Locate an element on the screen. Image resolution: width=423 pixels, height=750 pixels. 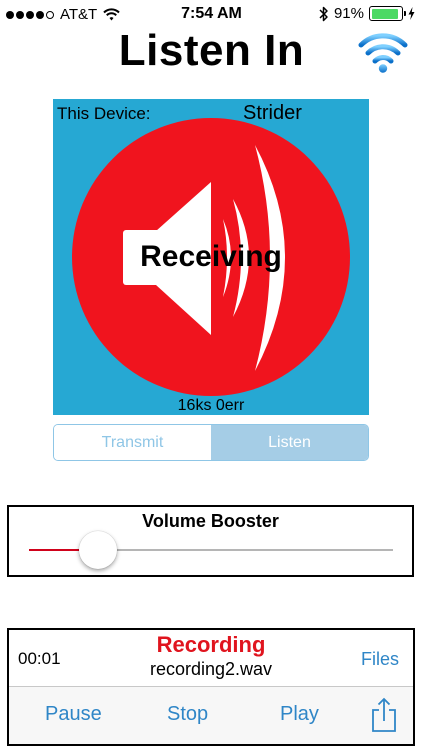
segment-transmit: Transmit is located at coordinates (132, 442).